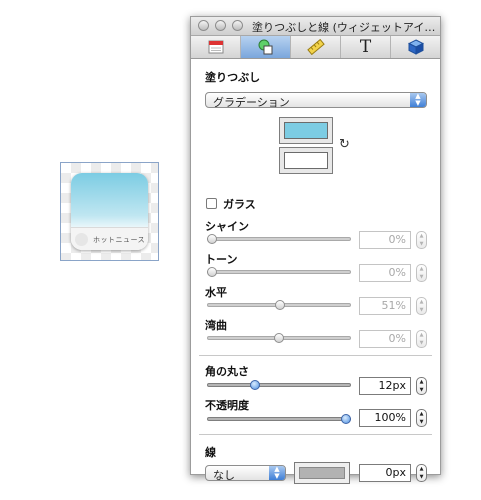 Image resolution: width=481 pixels, height=500 pixels. I want to click on horizontal-slider-knob, so click(280, 305).